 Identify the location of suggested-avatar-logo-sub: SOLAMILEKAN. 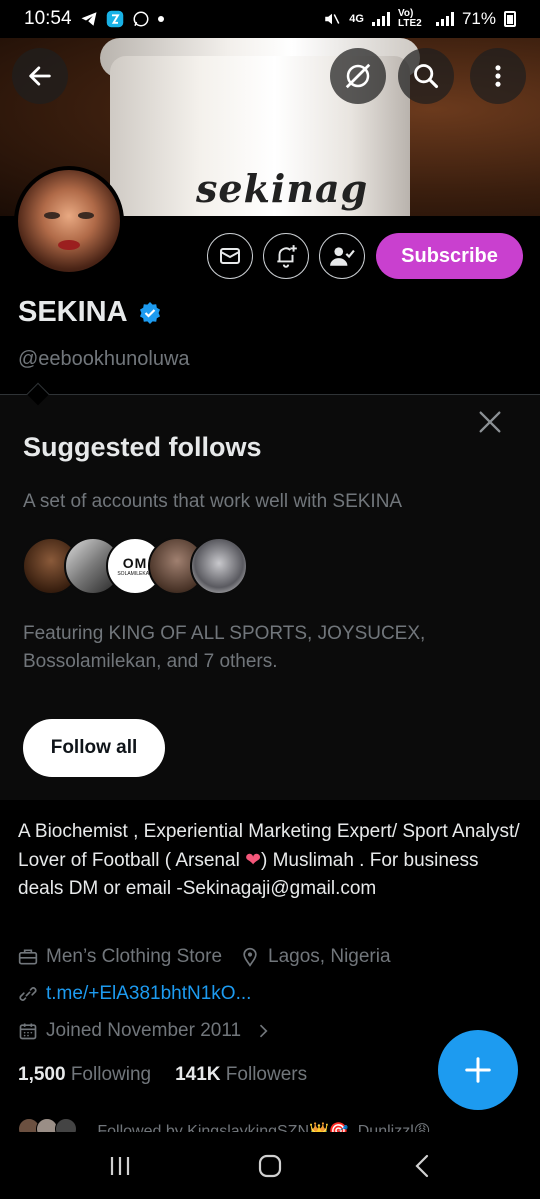
(135, 574).